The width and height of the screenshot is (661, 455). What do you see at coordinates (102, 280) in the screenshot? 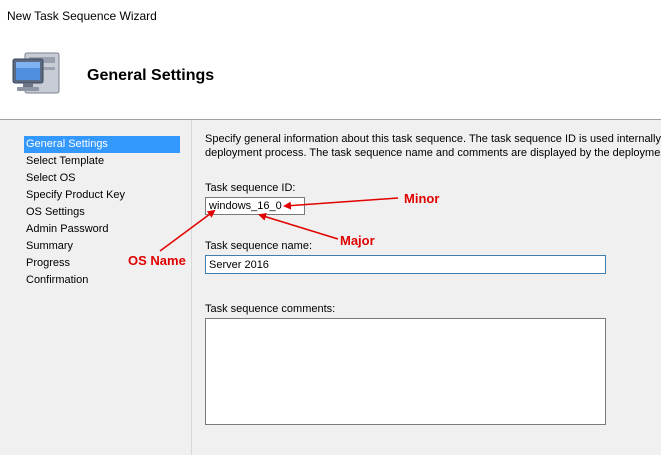
I see `step-confirmation: Confirmation` at bounding box center [102, 280].